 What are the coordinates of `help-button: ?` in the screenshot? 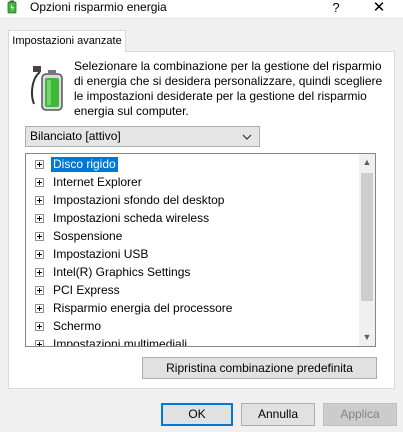 It's located at (336, 8).